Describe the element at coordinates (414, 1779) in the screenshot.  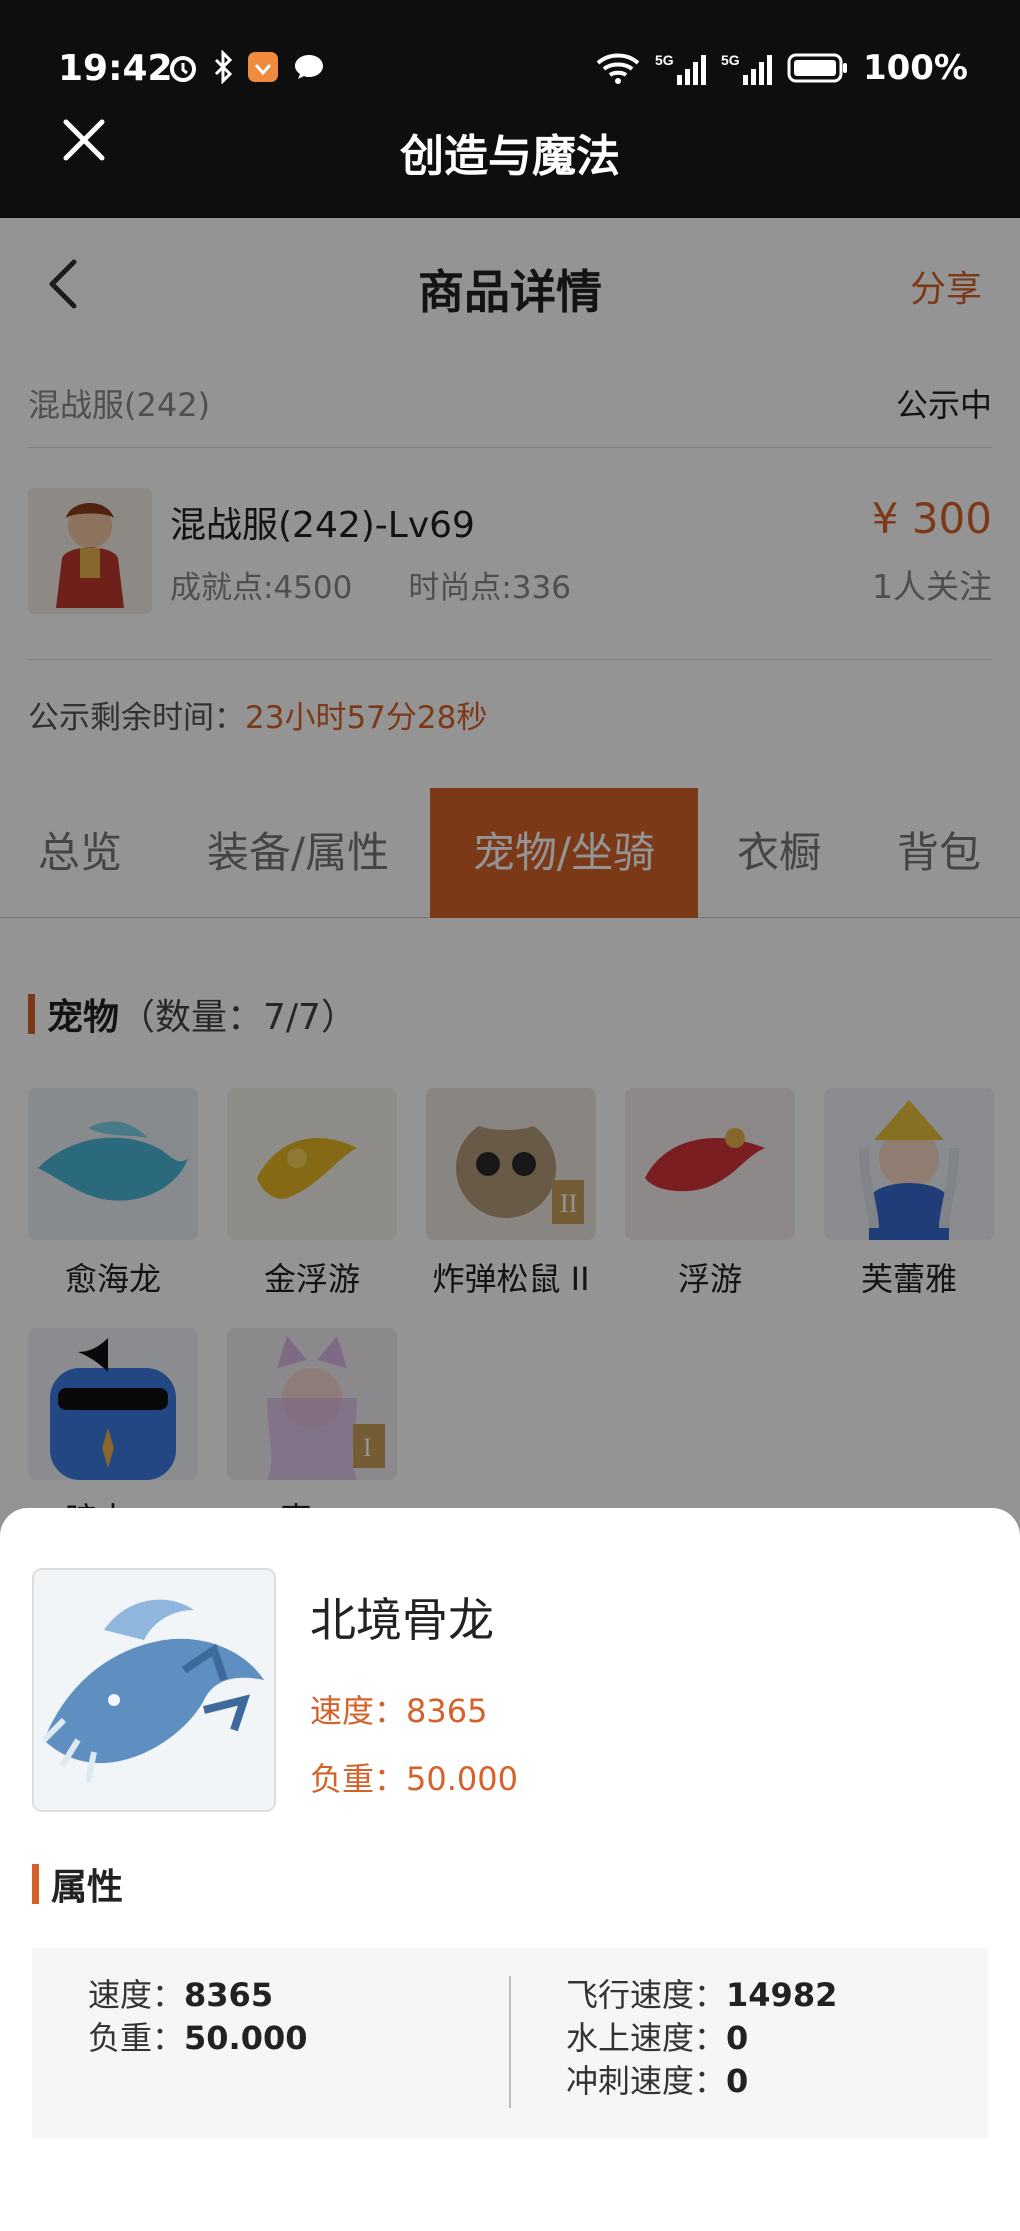
I see `pet-detail-load: 负重：50.000` at that location.